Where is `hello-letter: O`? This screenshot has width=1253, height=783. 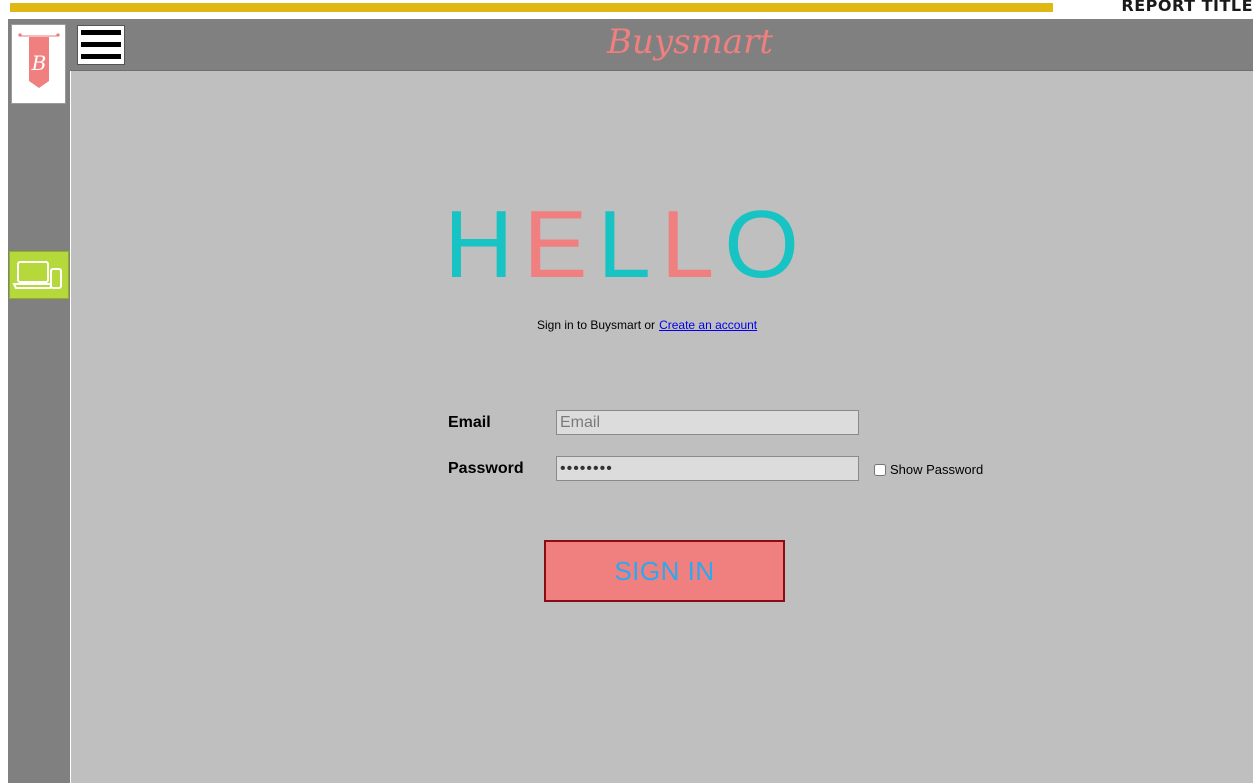
hello-letter: O is located at coordinates (766, 244).